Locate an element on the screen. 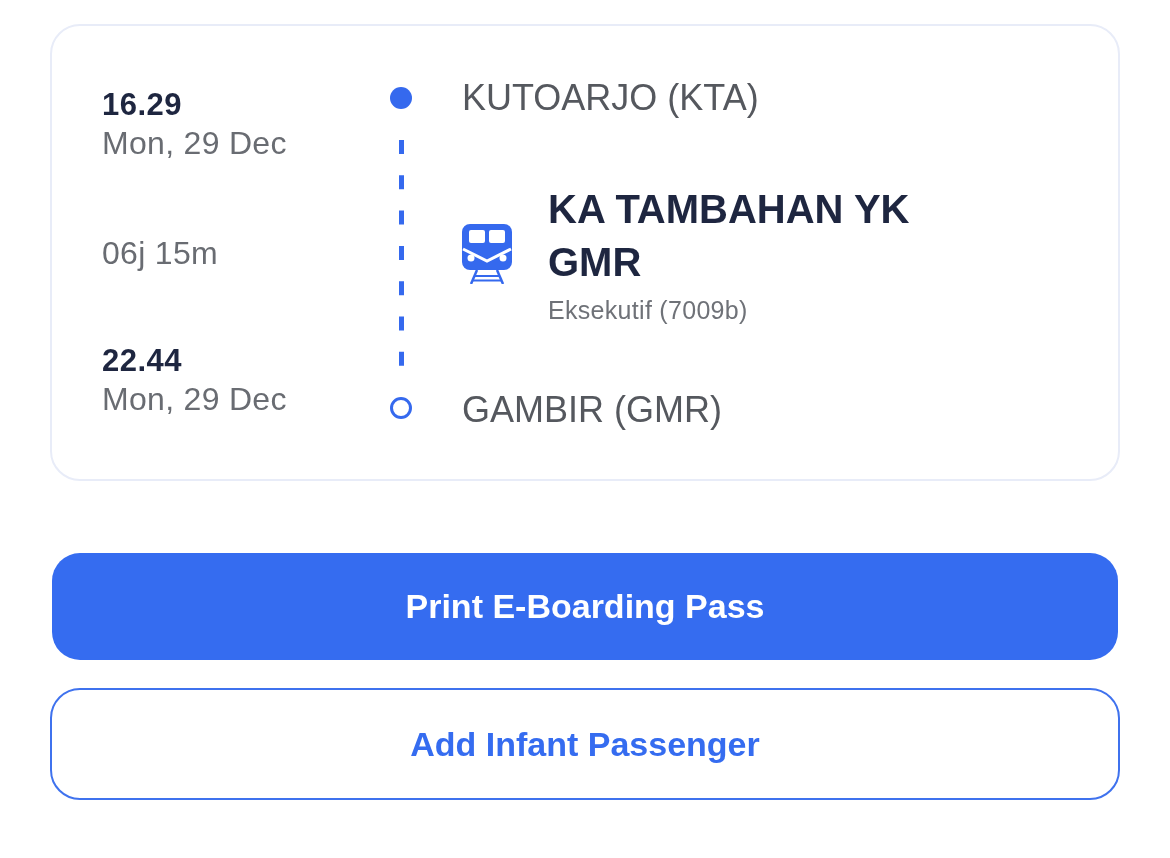 The width and height of the screenshot is (1170, 858). train-name: KA TAMBAHAN YK GMR is located at coordinates (729, 236).